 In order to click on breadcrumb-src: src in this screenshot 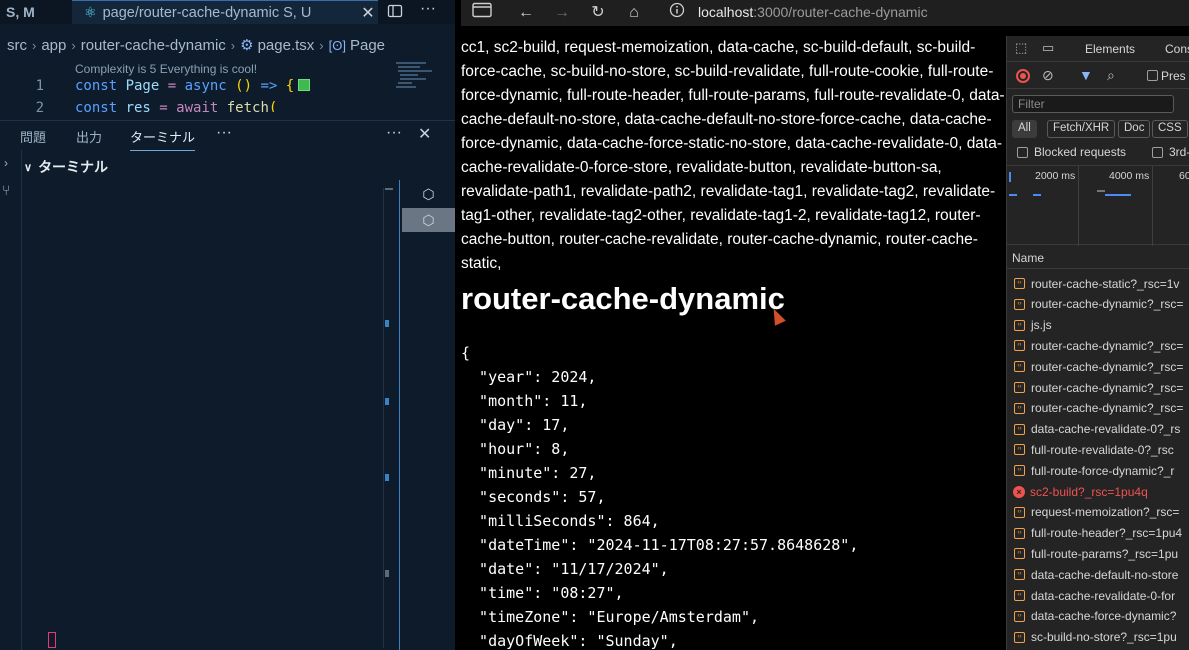, I will do `click(17, 45)`.